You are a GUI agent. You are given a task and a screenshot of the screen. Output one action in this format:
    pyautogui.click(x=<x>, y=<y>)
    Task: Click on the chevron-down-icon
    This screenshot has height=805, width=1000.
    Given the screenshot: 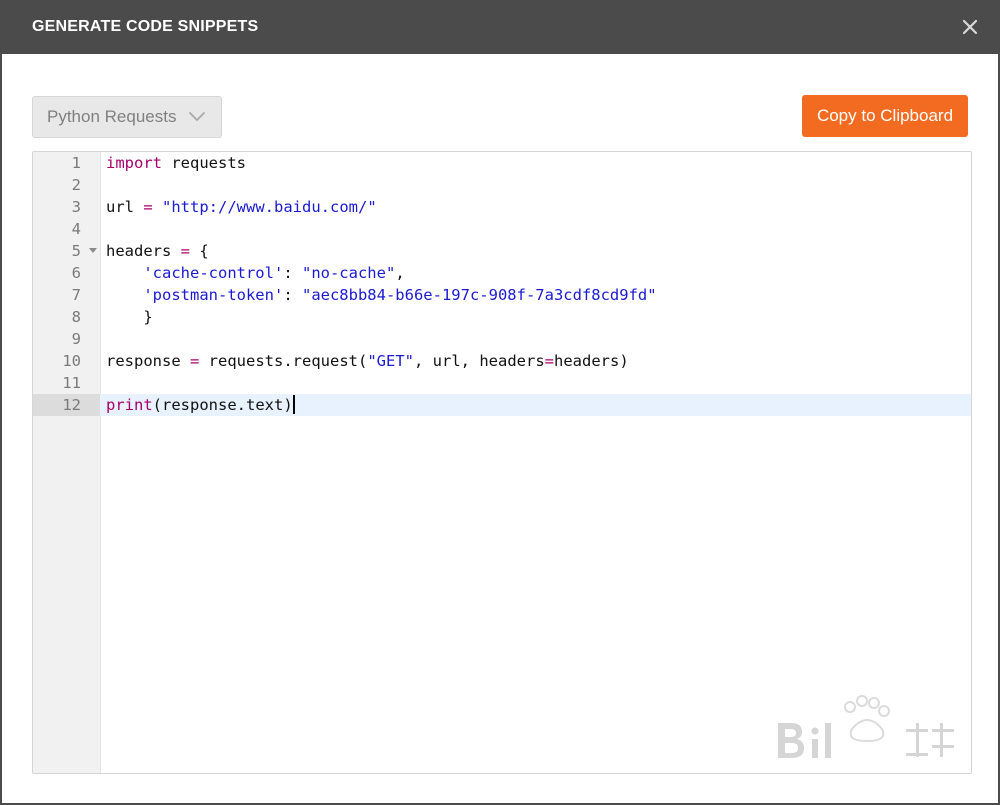 What is the action you would take?
    pyautogui.click(x=197, y=117)
    